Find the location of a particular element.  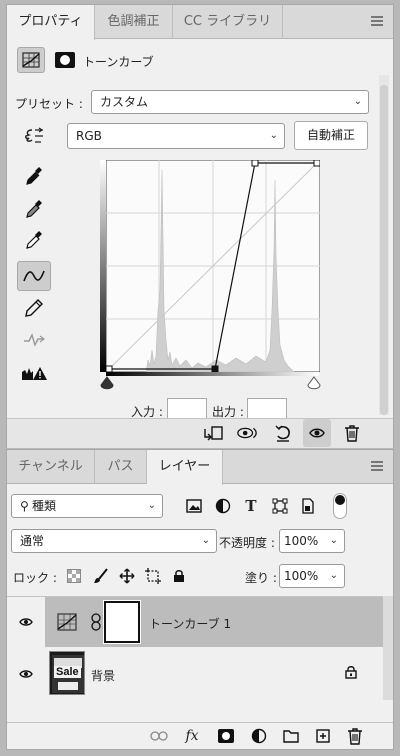

tab-properties: プロパティ is located at coordinates (51, 22).